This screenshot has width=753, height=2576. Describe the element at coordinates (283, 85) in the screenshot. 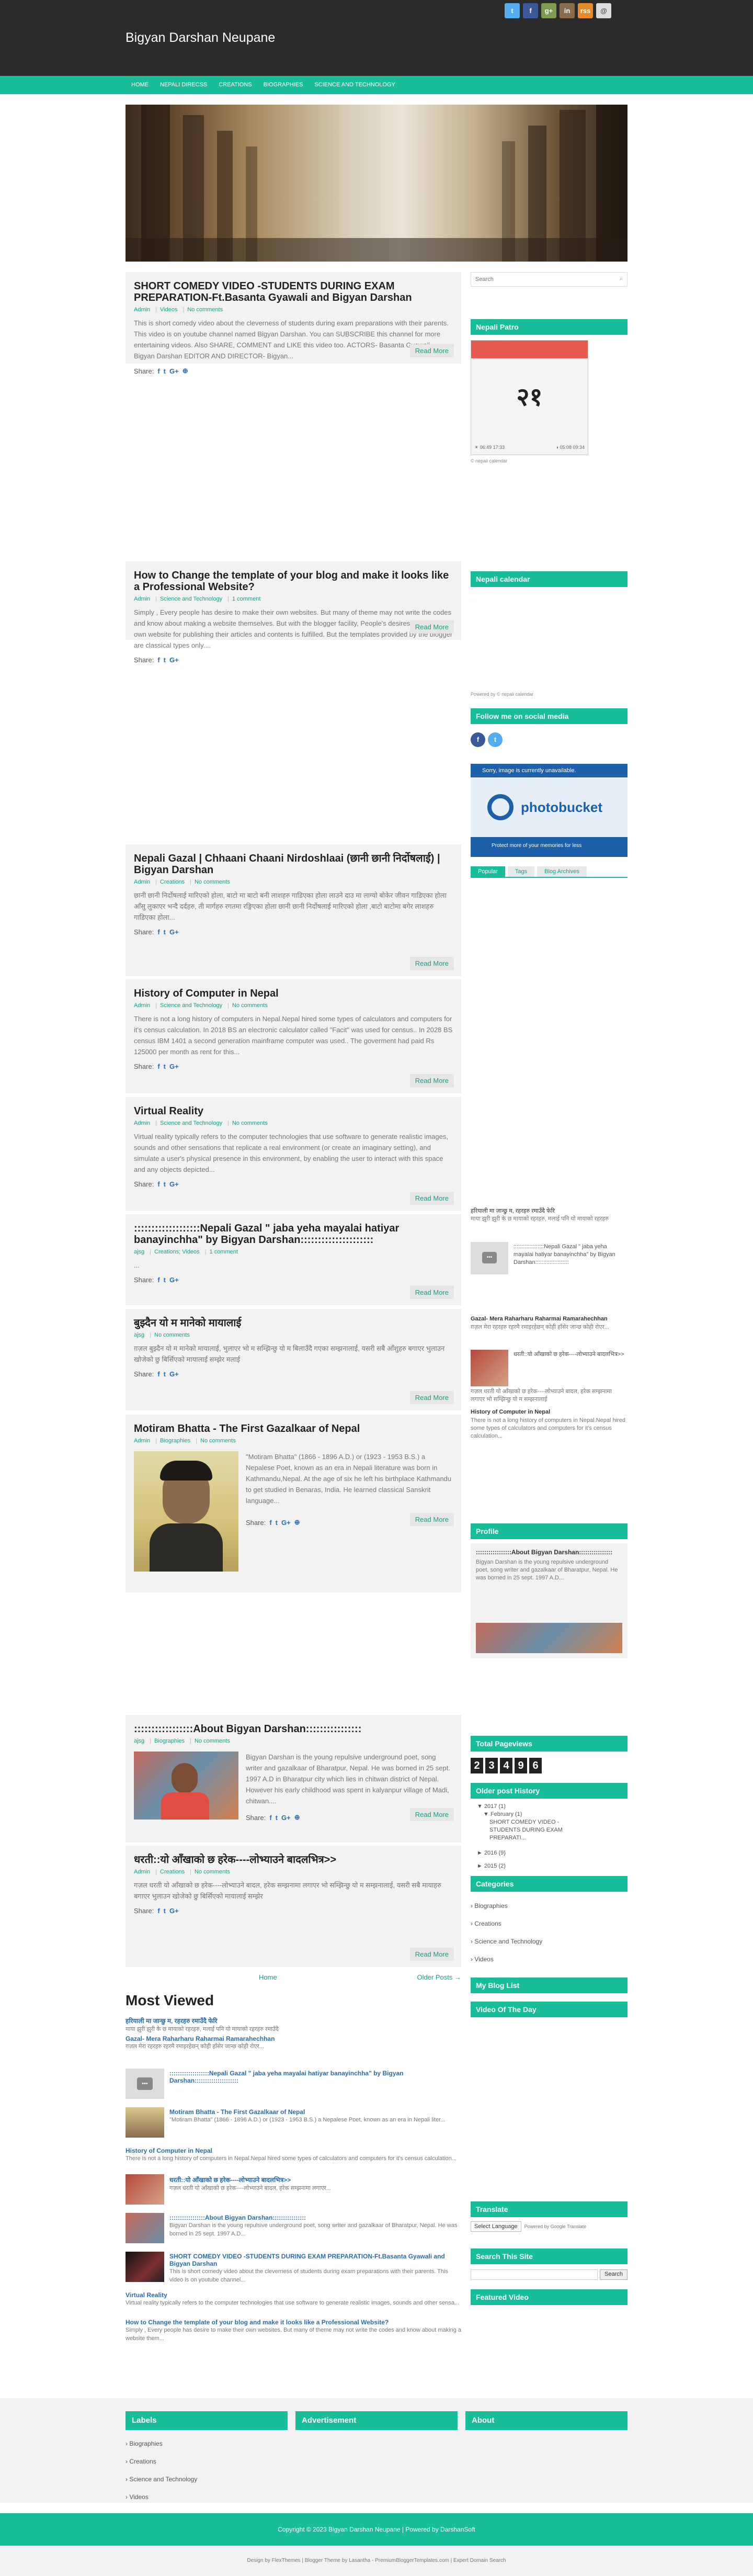

I see `nav-biographies: BIOGRAPHIES` at that location.